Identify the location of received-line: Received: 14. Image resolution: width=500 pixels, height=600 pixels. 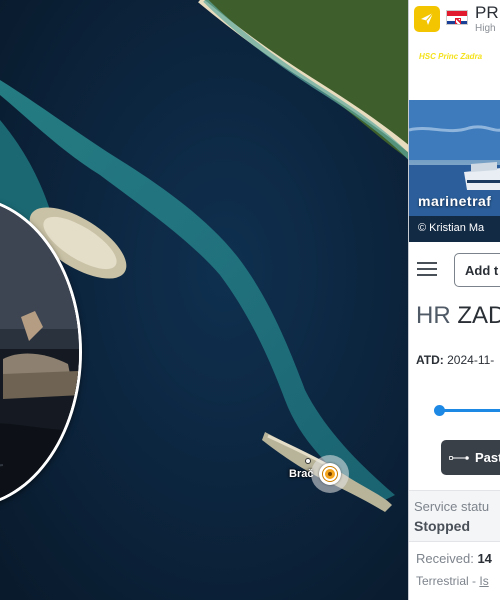
(454, 558).